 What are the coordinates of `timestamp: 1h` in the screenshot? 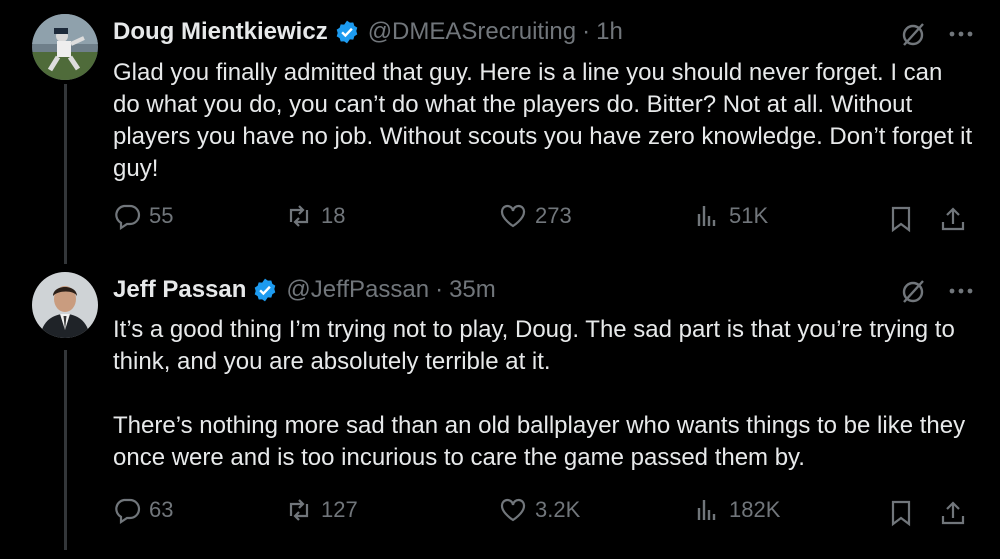 It's located at (609, 32).